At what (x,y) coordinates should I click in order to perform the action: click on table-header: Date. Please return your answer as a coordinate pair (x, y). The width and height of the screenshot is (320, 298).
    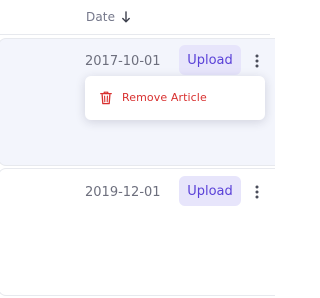
    Looking at the image, I should click on (135, 17).